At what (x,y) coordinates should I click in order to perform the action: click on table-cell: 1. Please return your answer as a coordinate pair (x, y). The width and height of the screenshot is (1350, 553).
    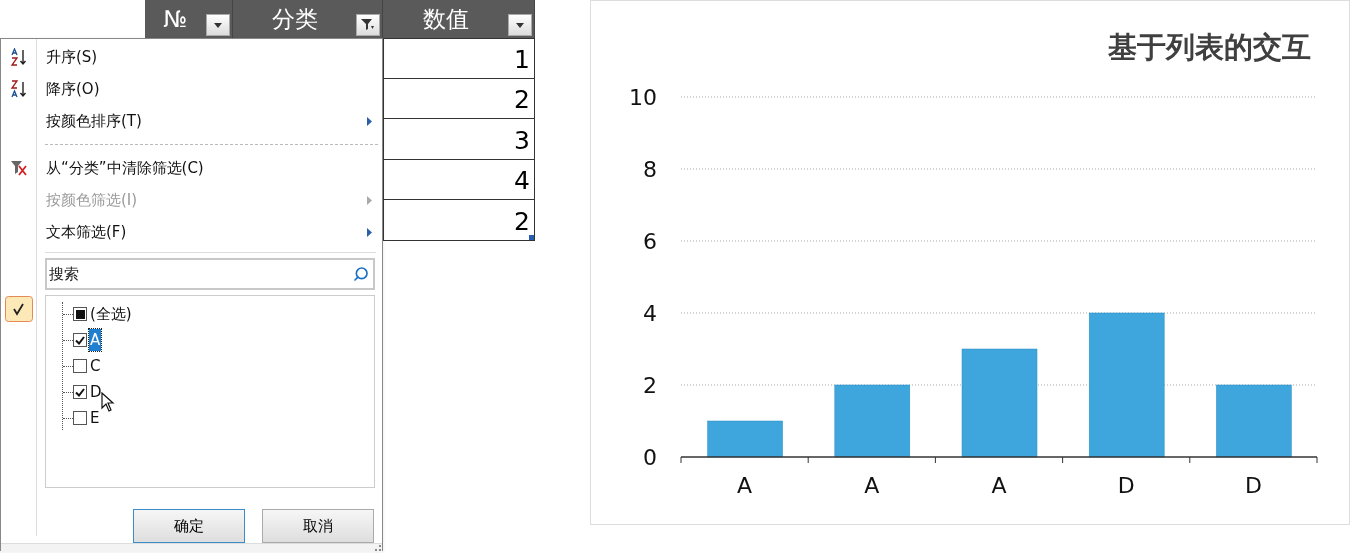
    Looking at the image, I should click on (459, 58).